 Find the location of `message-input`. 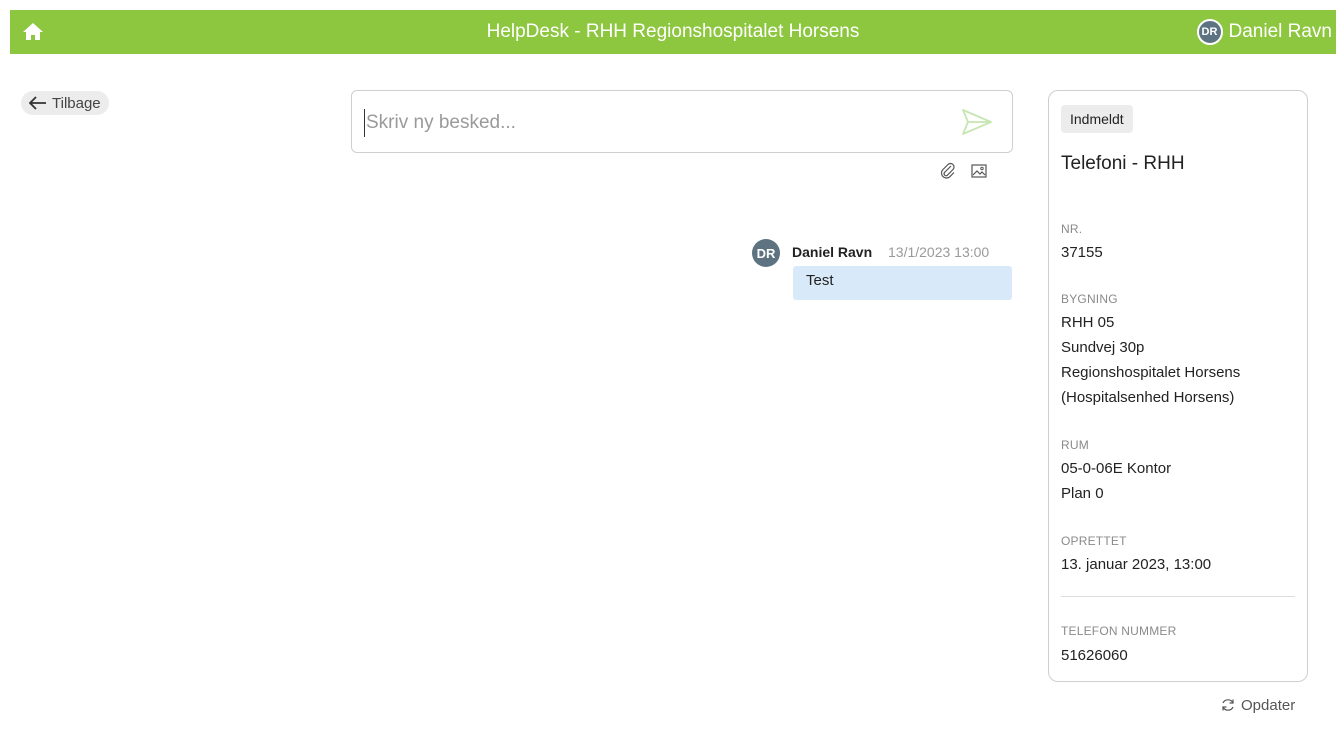

message-input is located at coordinates (644, 123).